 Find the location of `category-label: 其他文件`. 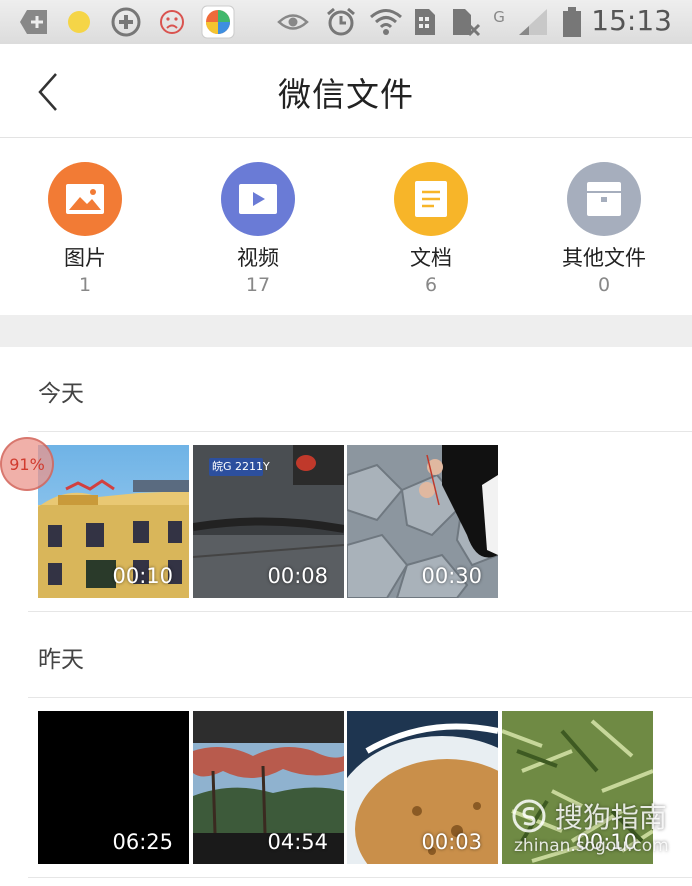

category-label: 其他文件 is located at coordinates (604, 258).